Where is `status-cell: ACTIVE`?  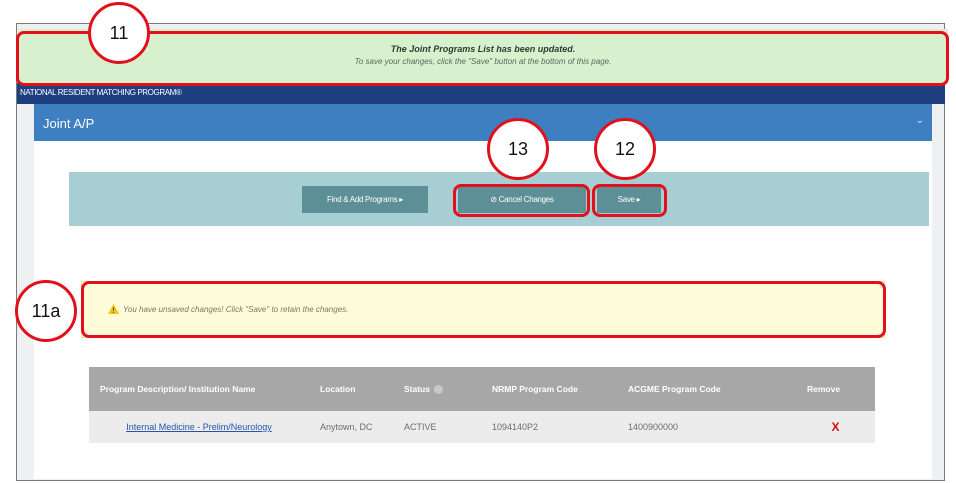
status-cell: ACTIVE is located at coordinates (437, 427).